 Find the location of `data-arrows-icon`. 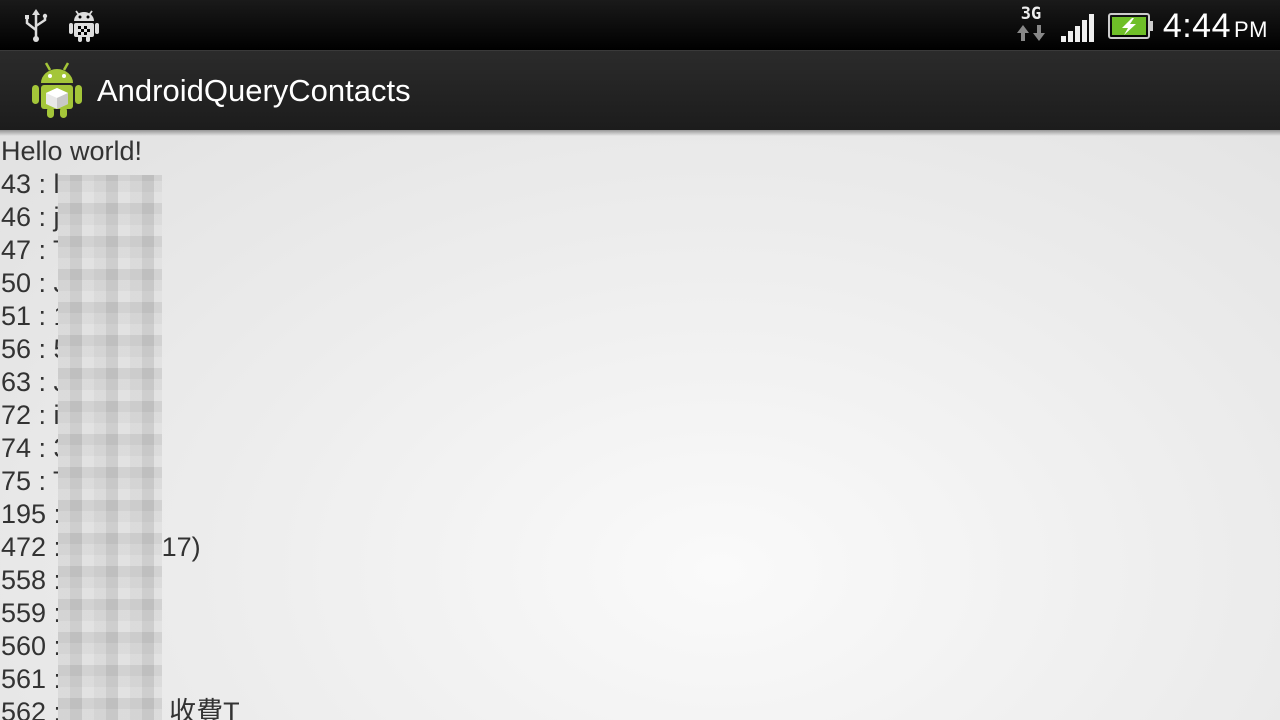

data-arrows-icon is located at coordinates (1031, 33).